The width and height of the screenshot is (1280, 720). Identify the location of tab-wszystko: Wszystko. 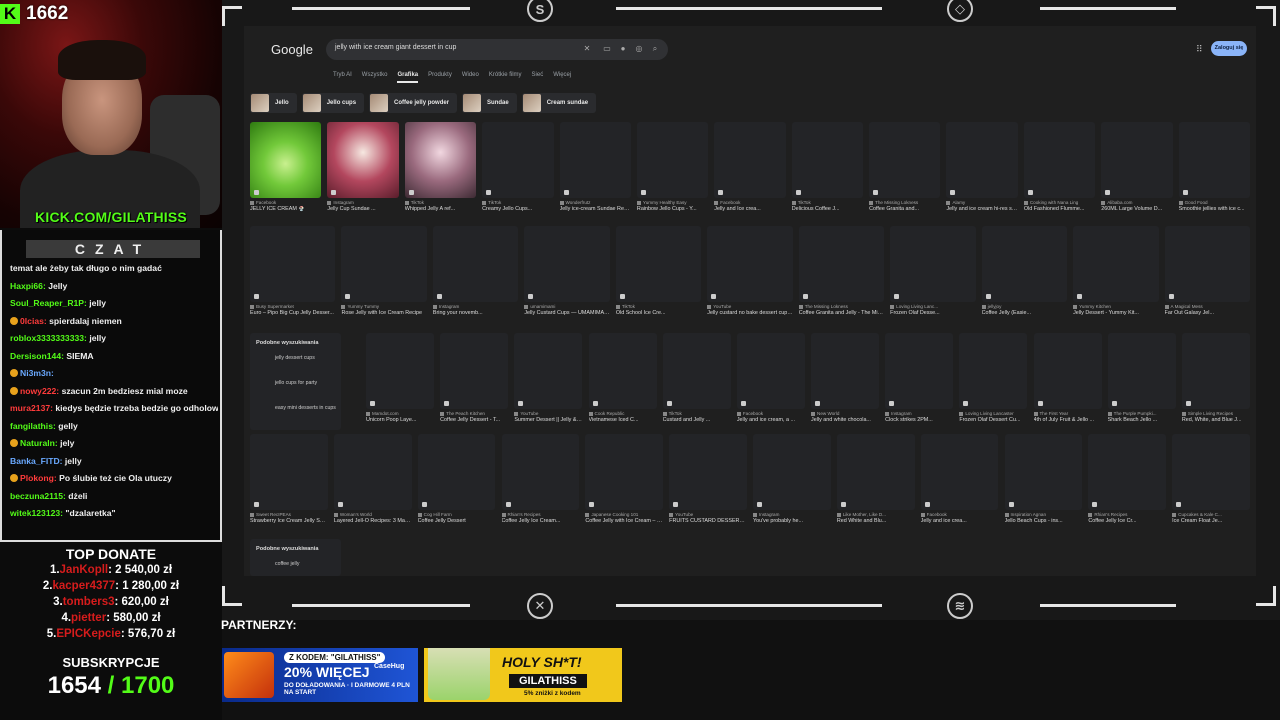
(375, 77).